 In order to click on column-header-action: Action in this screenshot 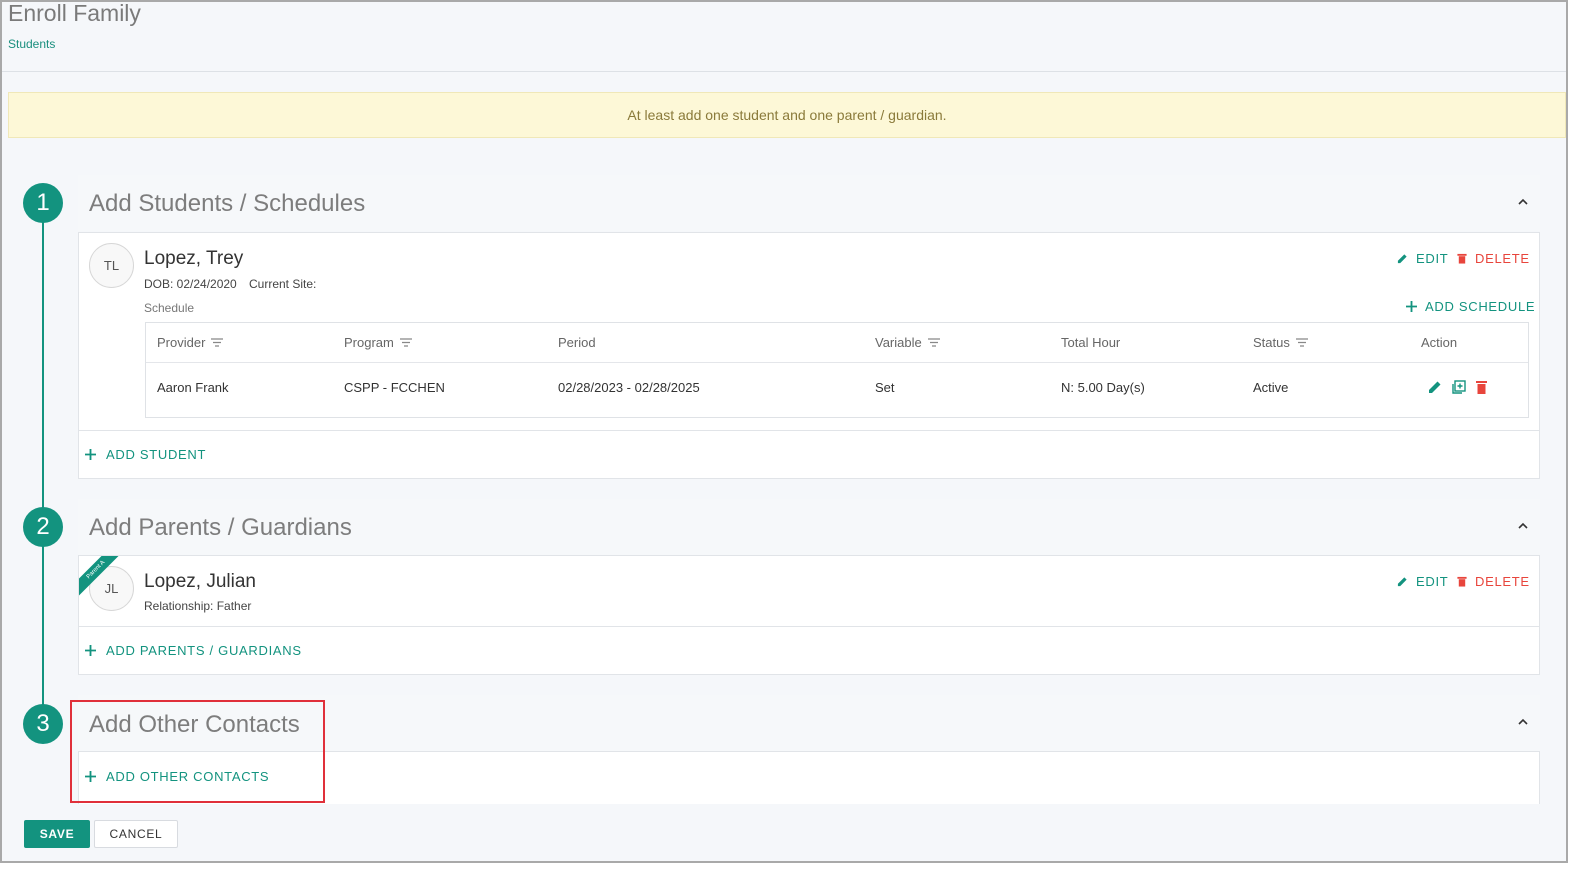, I will do `click(1439, 342)`.